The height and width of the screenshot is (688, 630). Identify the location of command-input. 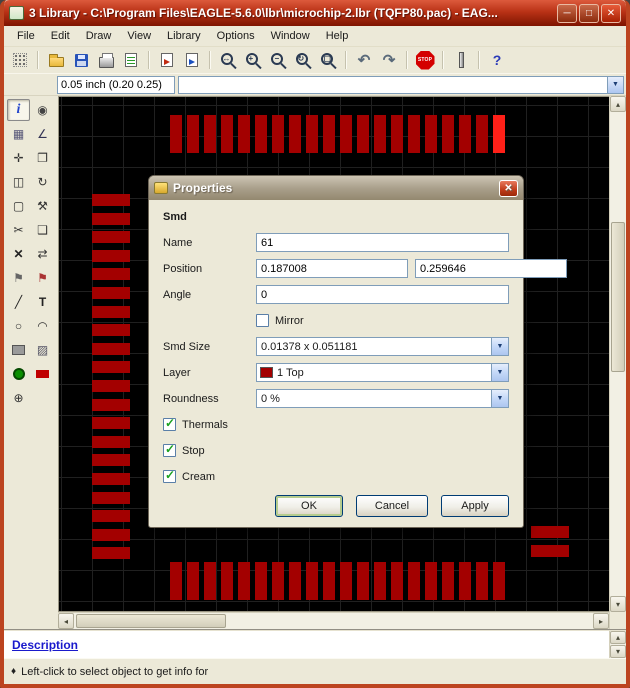
(393, 84).